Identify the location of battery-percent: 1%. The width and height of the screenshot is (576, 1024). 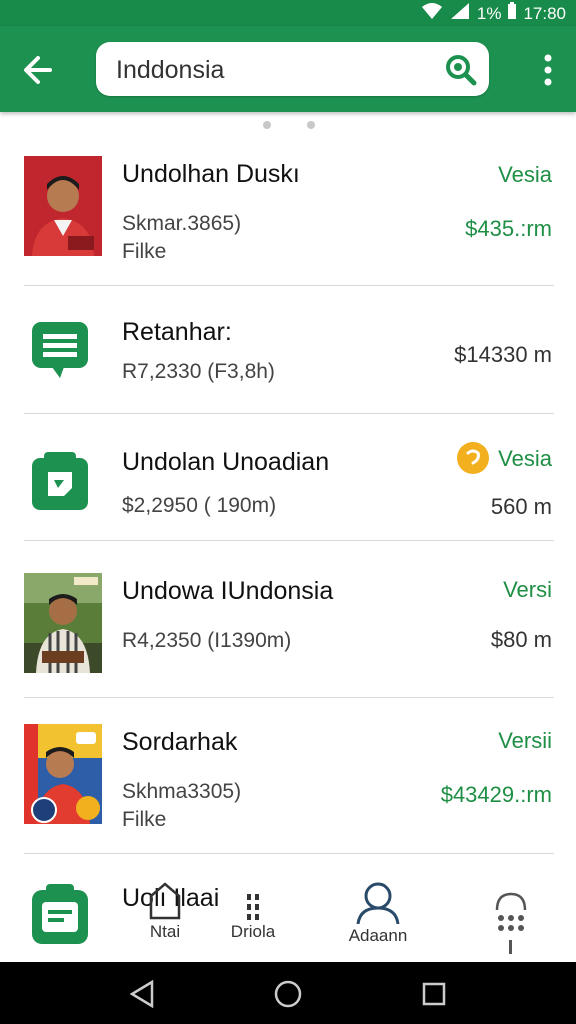
(489, 13).